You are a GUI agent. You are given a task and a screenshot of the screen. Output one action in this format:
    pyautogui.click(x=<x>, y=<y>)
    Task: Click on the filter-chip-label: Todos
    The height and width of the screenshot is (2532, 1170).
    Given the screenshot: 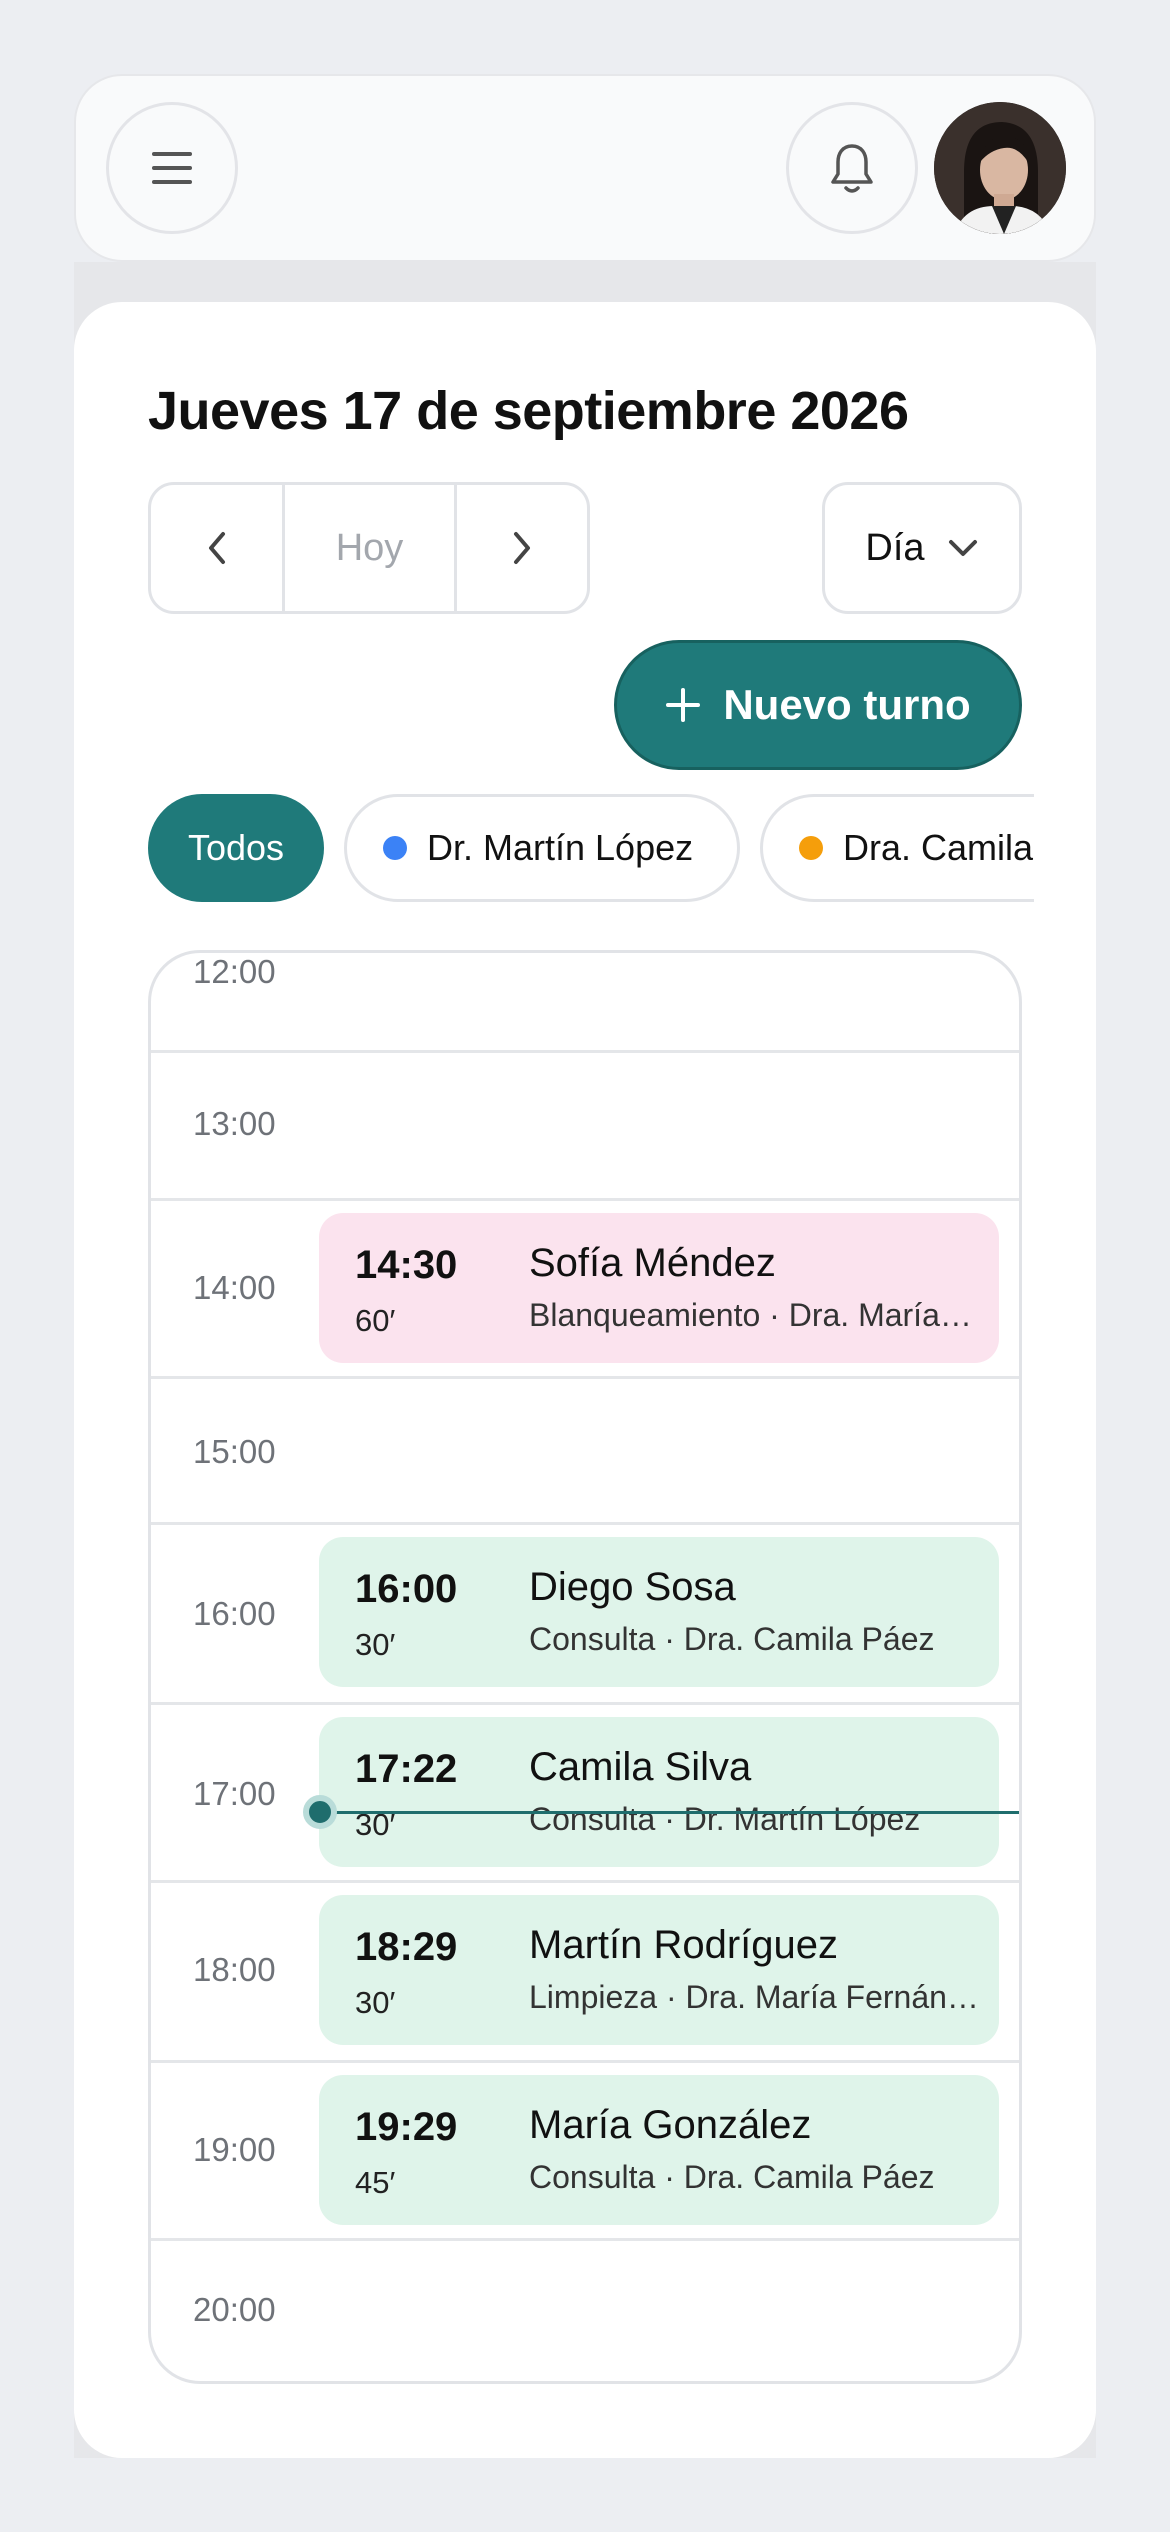 What is the action you would take?
    pyautogui.click(x=236, y=847)
    